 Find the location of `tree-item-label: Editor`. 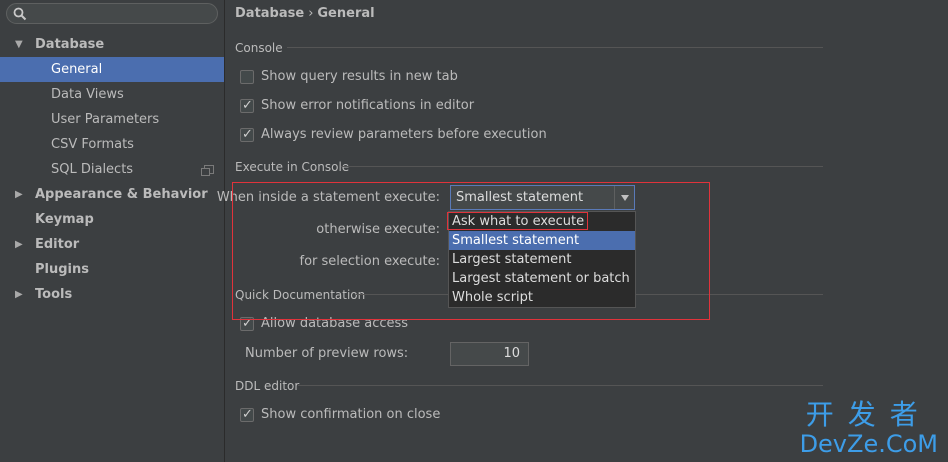

tree-item-label: Editor is located at coordinates (57, 244).